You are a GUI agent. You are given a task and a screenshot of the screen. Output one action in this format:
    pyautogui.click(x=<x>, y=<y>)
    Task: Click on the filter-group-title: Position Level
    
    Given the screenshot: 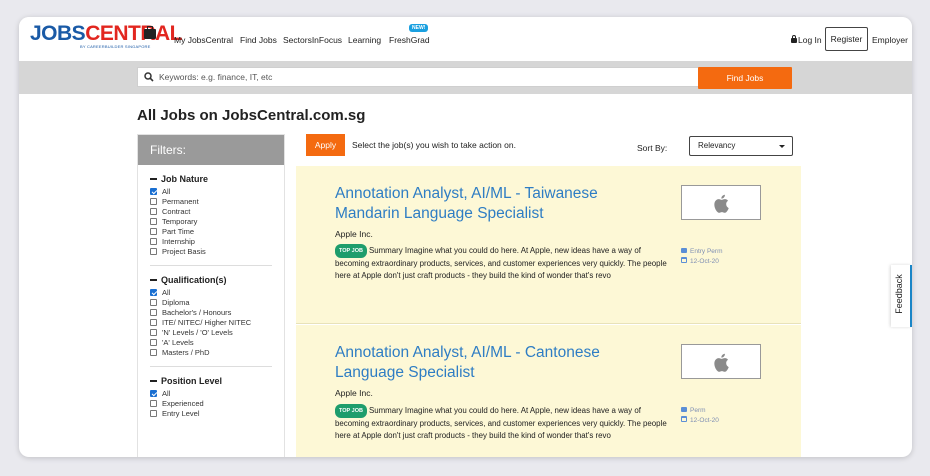 What is the action you would take?
    pyautogui.click(x=211, y=381)
    